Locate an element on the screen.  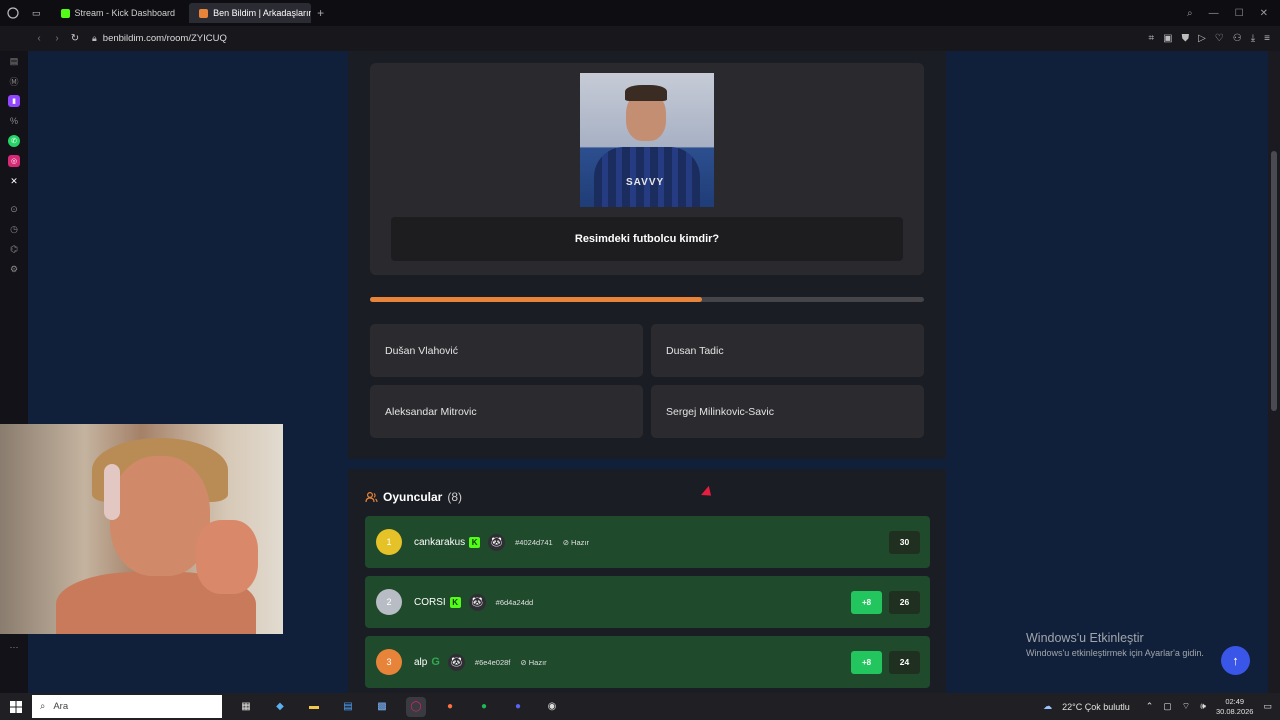
weather-text: 22°C Çok bulutlu is located at coordinates (1096, 707).